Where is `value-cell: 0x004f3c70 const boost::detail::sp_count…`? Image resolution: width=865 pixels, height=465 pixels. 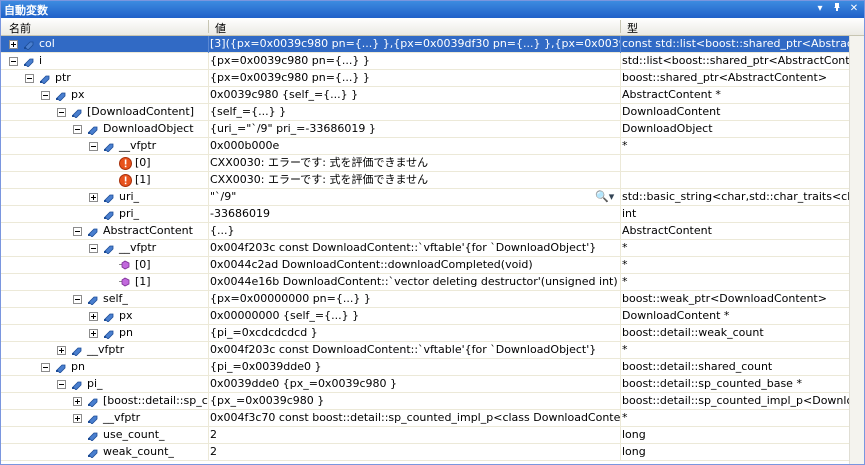 value-cell: 0x004f3c70 const boost::detail::sp_count… is located at coordinates (415, 418).